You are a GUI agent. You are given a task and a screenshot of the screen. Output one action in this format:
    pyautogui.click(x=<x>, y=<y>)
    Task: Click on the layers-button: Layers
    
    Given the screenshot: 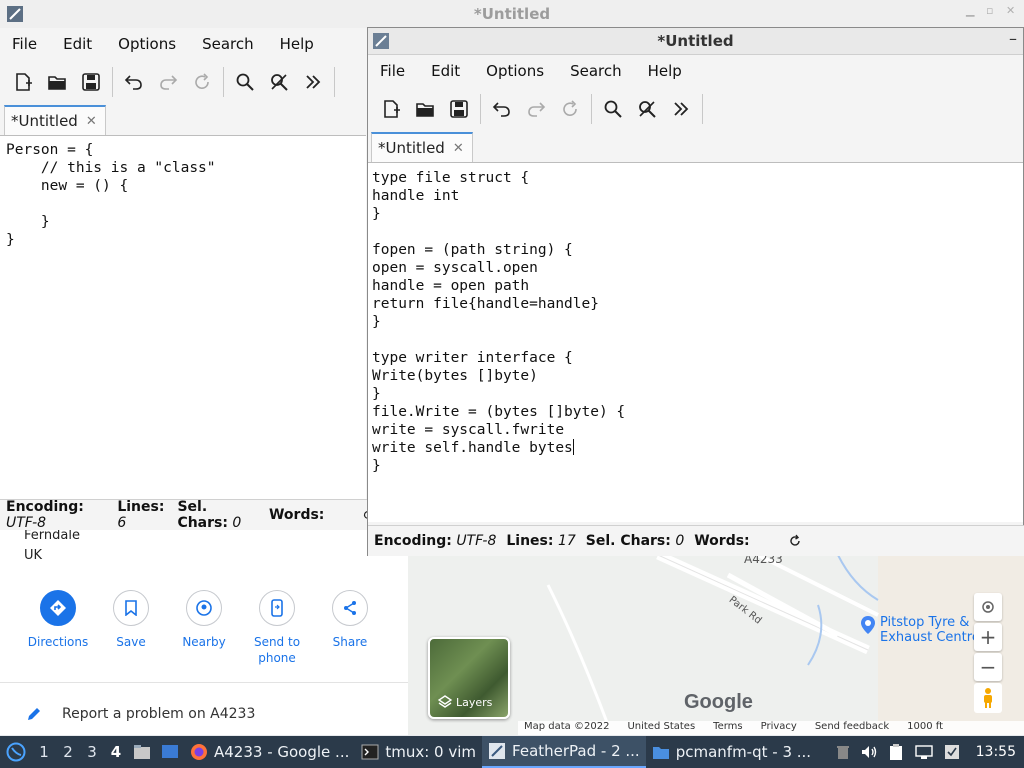 What is the action you would take?
    pyautogui.click(x=469, y=678)
    